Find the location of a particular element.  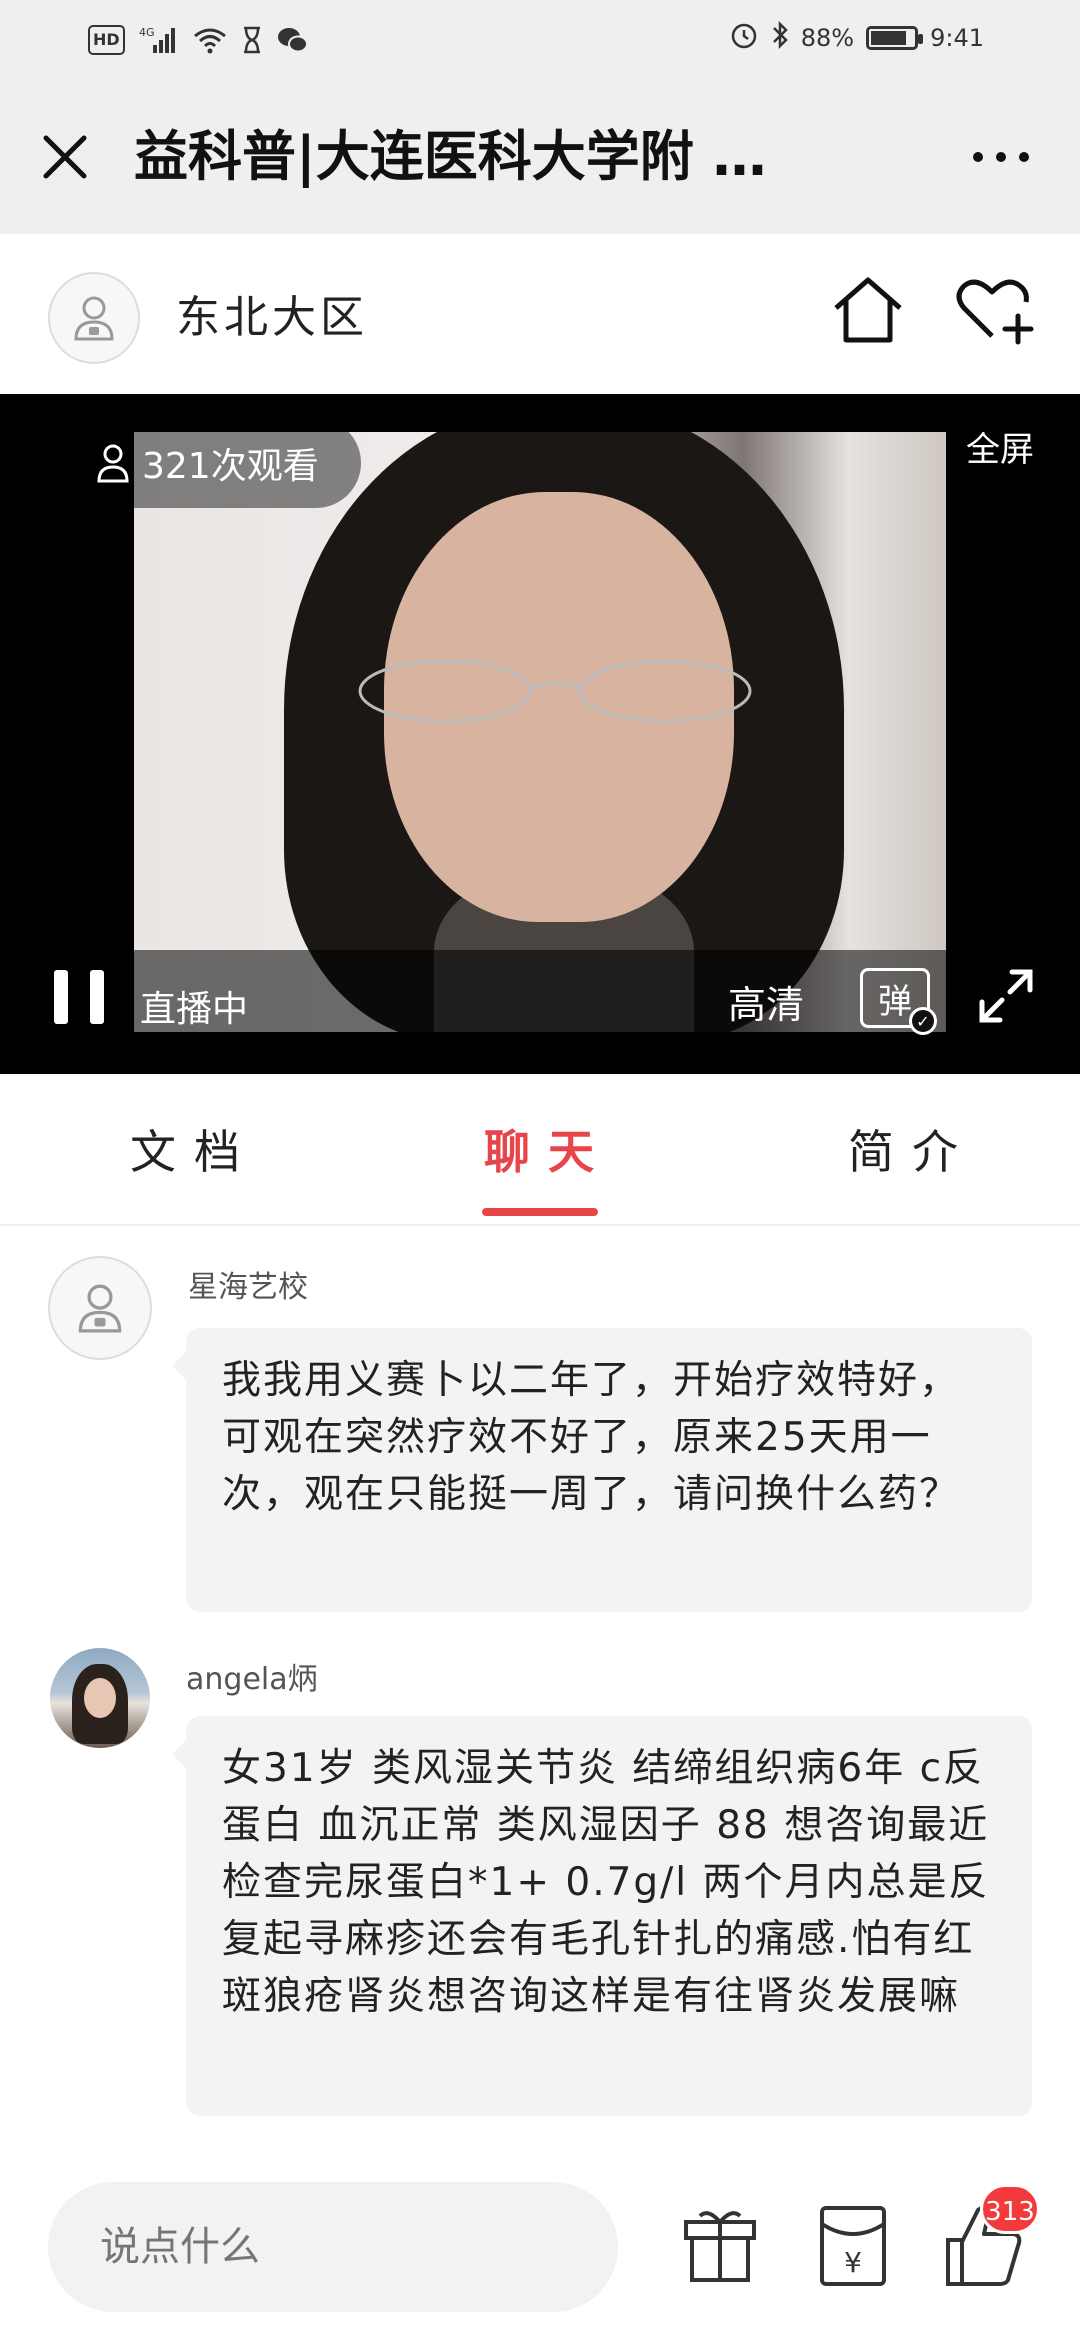

signal-icon: 4G is located at coordinates (159, 40).